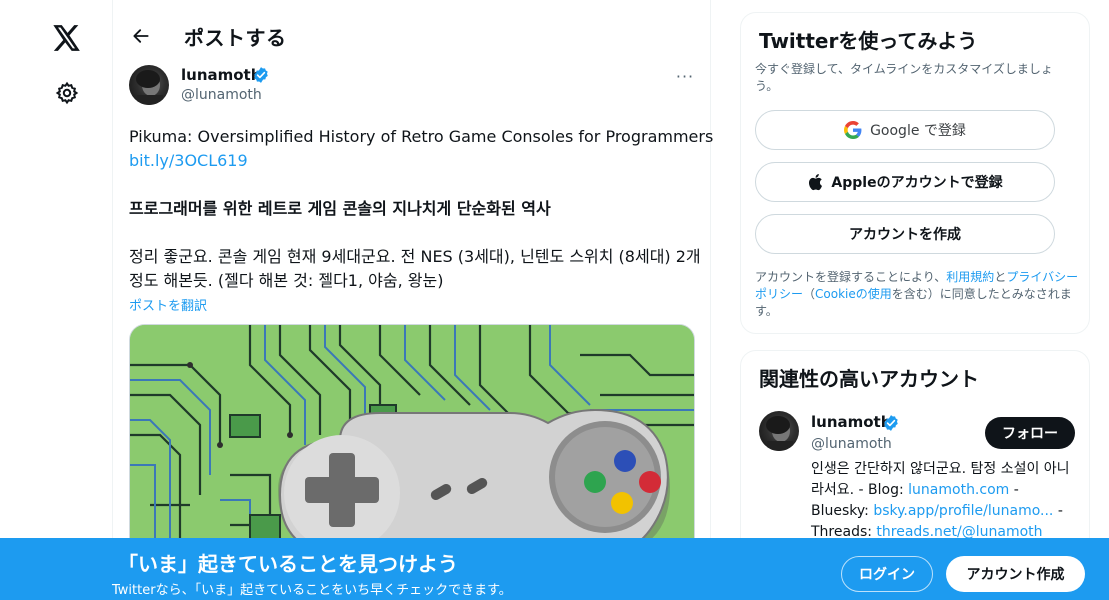 This screenshot has height=600, width=1109. What do you see at coordinates (312, 590) in the screenshot?
I see `banner-subtitle: Twitterなら、「いま」起きていることをいち早くチェックできます。` at bounding box center [312, 590].